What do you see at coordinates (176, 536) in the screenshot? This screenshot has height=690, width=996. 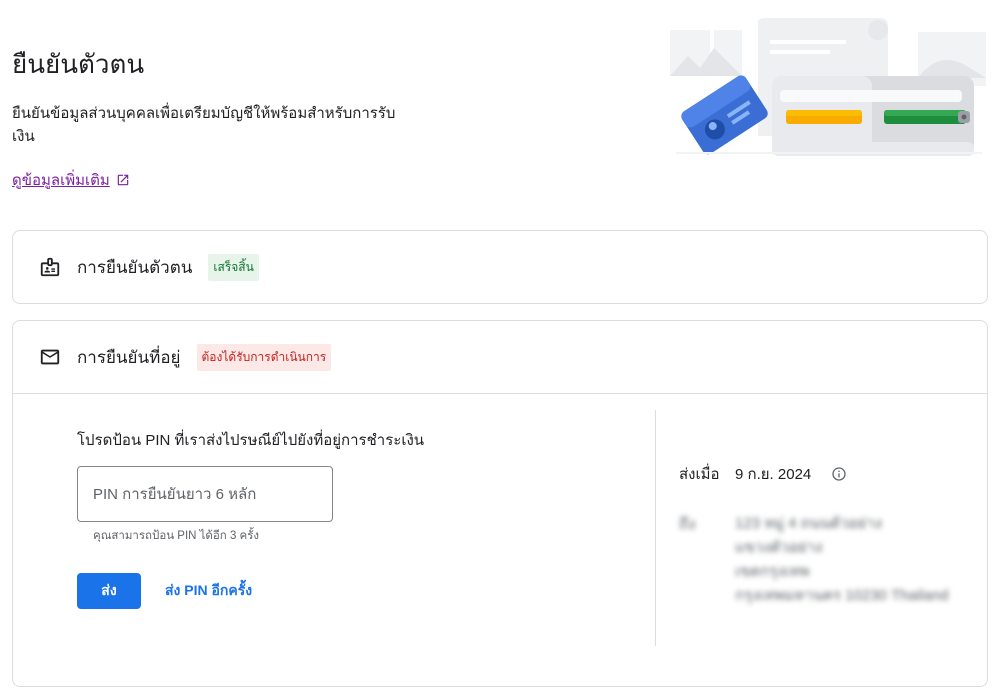 I see `pin-attempts-helper: คุณสามารถป้อน PIN ได้อีก 3 ครั้ง` at bounding box center [176, 536].